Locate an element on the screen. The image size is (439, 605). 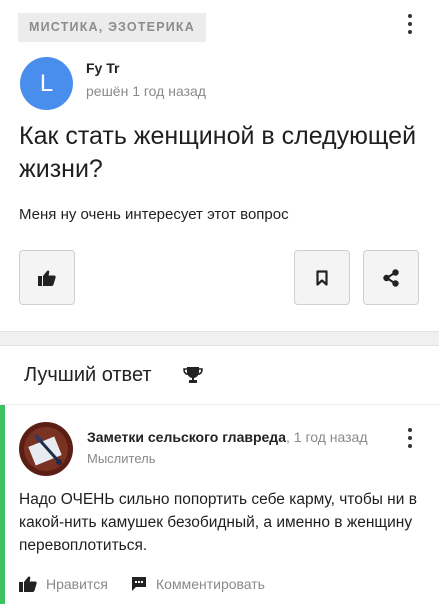
answer-author-avatar is located at coordinates (46, 449).